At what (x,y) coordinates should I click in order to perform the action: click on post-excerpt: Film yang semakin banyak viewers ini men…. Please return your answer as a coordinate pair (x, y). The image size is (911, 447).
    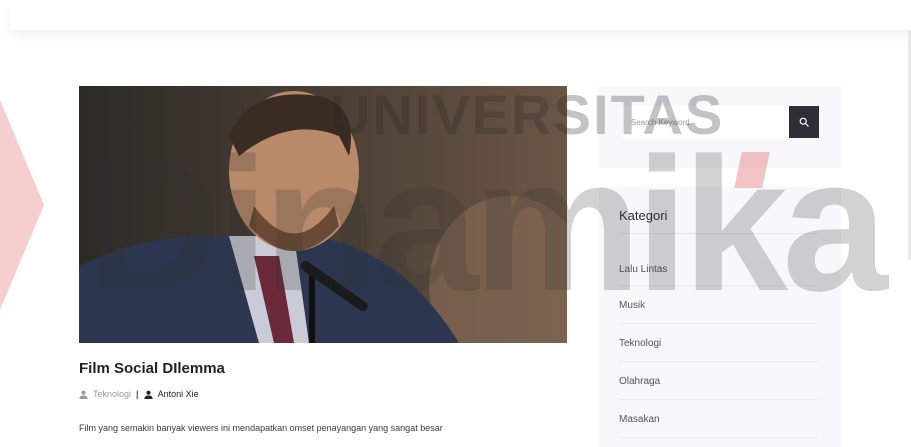
    Looking at the image, I should click on (261, 428).